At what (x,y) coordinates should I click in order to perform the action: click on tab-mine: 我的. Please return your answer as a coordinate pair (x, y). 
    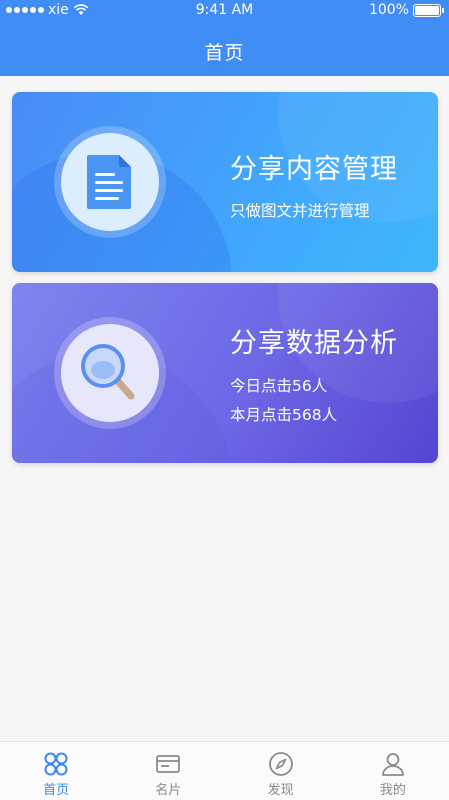
    Looking at the image, I should click on (393, 771).